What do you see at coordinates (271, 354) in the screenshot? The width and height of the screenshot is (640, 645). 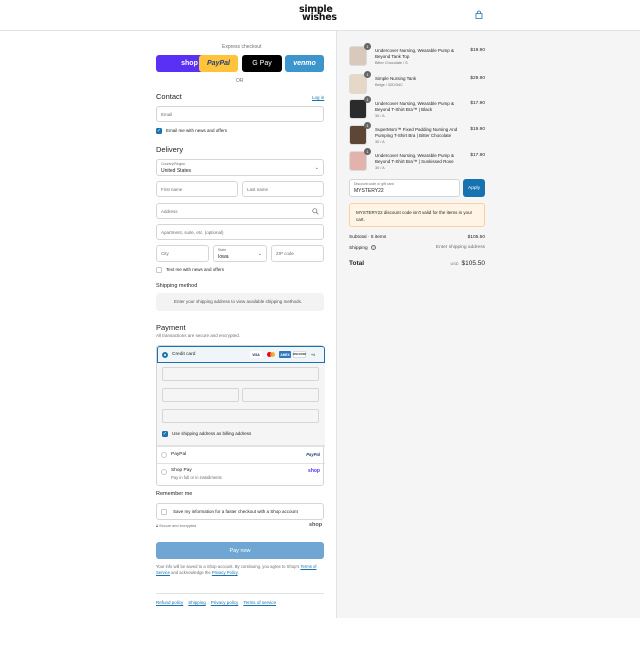 I see `mastercard-icon` at bounding box center [271, 354].